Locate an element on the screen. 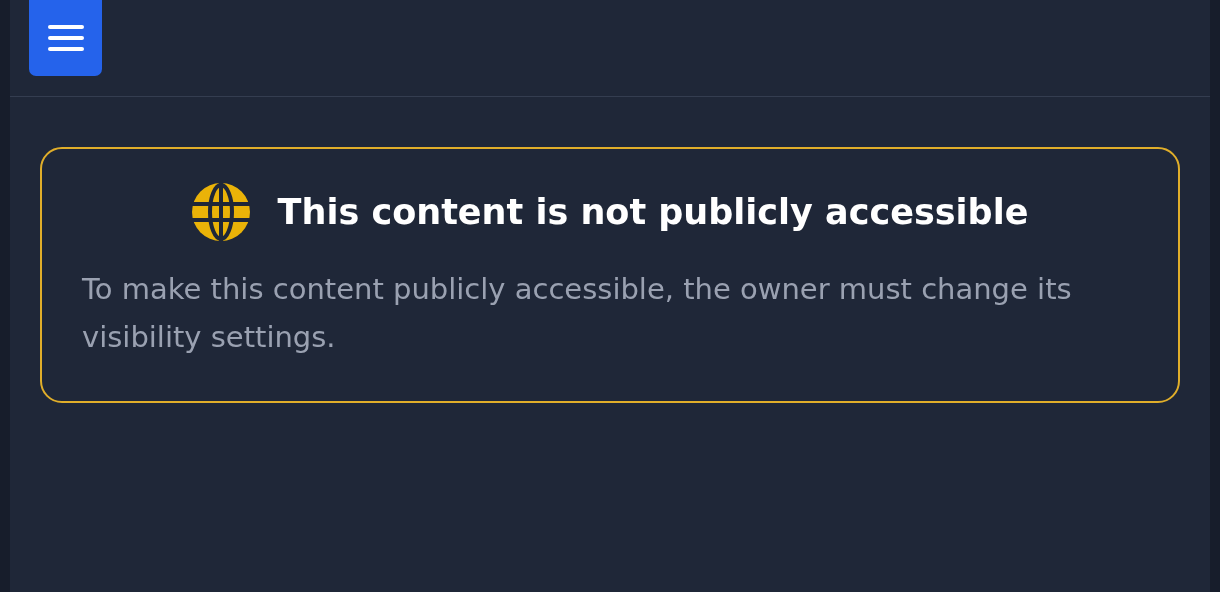  menu-button is located at coordinates (65, 38).